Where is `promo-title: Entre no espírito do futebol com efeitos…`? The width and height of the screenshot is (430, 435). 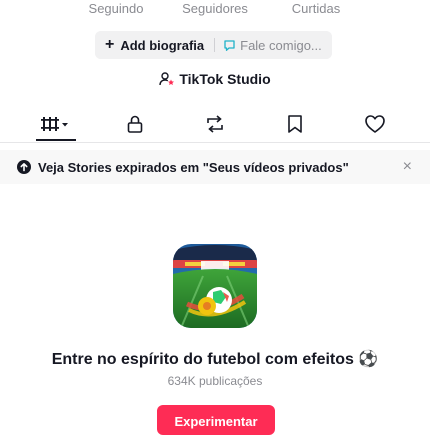
promo-title: Entre no espírito do futebol com efeitos… is located at coordinates (215, 359).